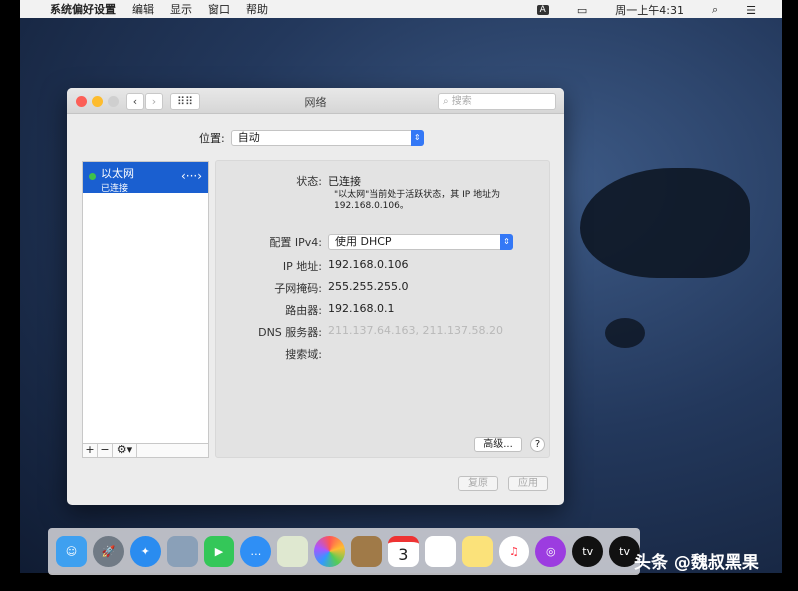  I want to click on airplay-icon: ▭, so click(582, 10).